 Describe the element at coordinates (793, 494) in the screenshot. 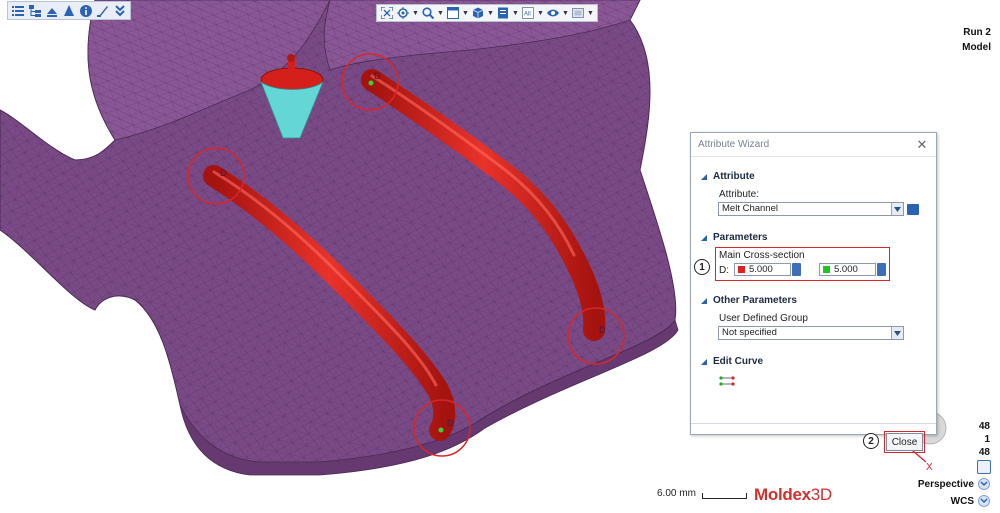

I see `brand-logo: Moldex3D` at that location.